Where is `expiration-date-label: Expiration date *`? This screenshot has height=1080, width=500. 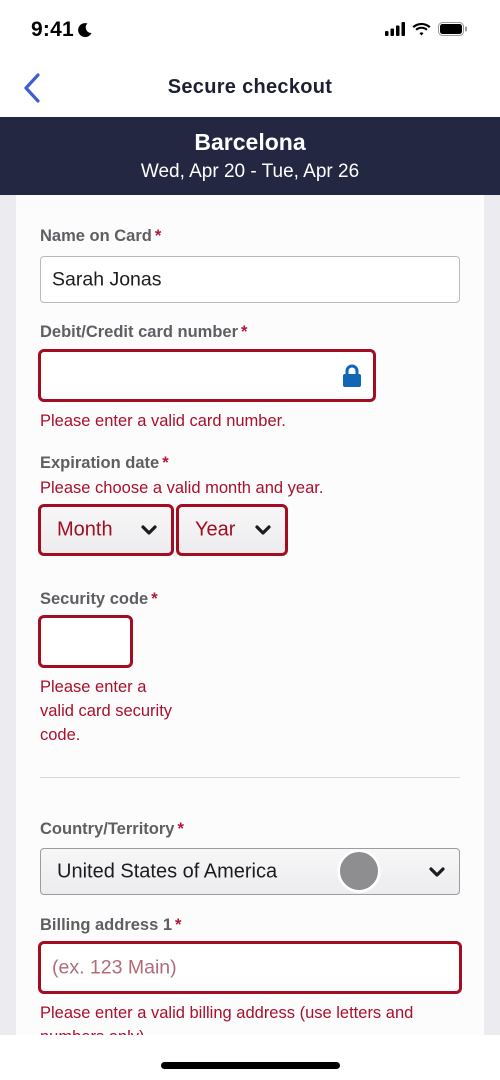
expiration-date-label: Expiration date * is located at coordinates (104, 463).